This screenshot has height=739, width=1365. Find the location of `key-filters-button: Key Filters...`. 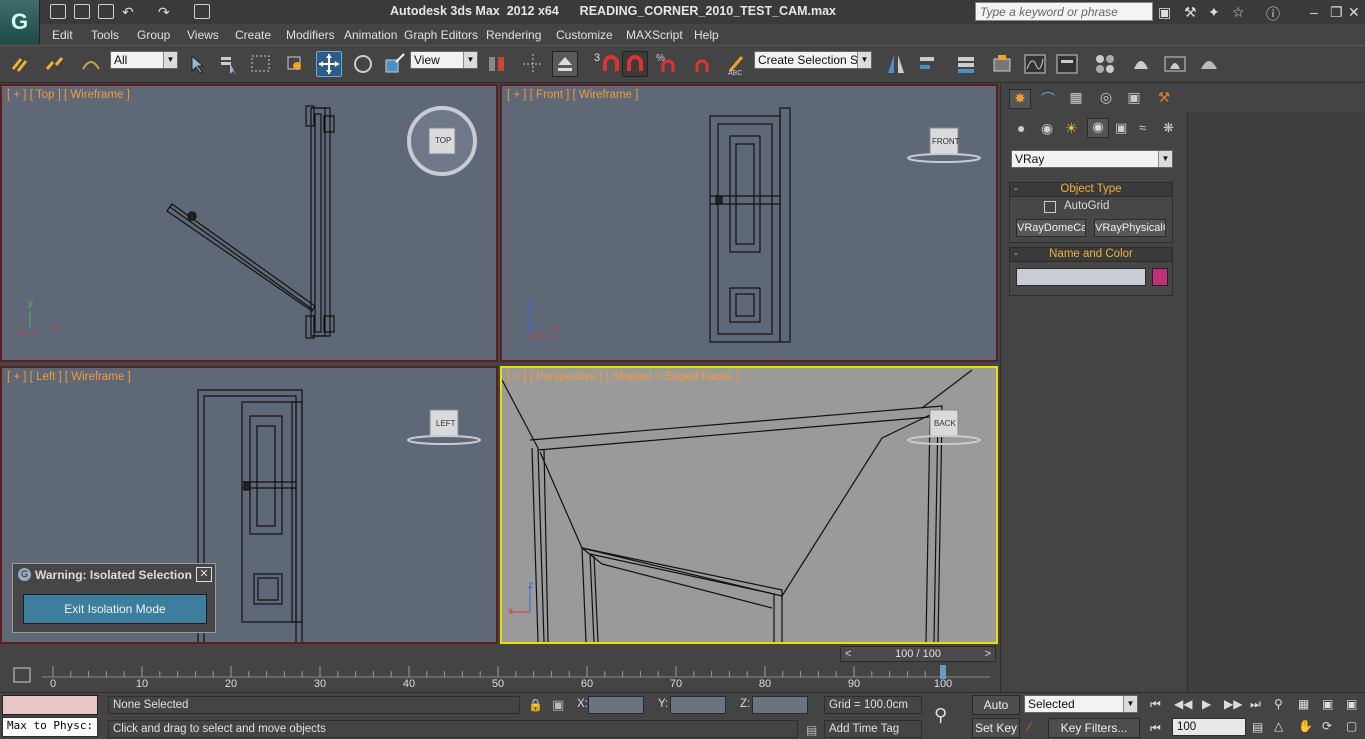

key-filters-button: Key Filters... is located at coordinates (1094, 728).